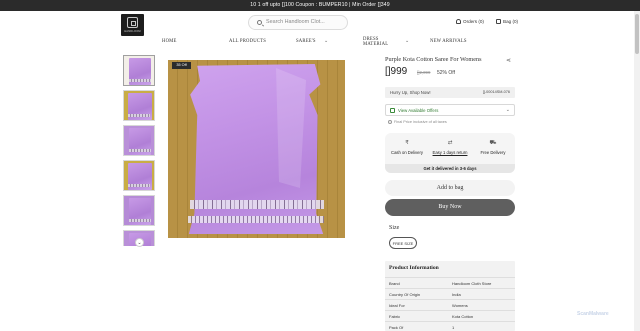  I want to click on orders-label: Orders (0), so click(473, 21).